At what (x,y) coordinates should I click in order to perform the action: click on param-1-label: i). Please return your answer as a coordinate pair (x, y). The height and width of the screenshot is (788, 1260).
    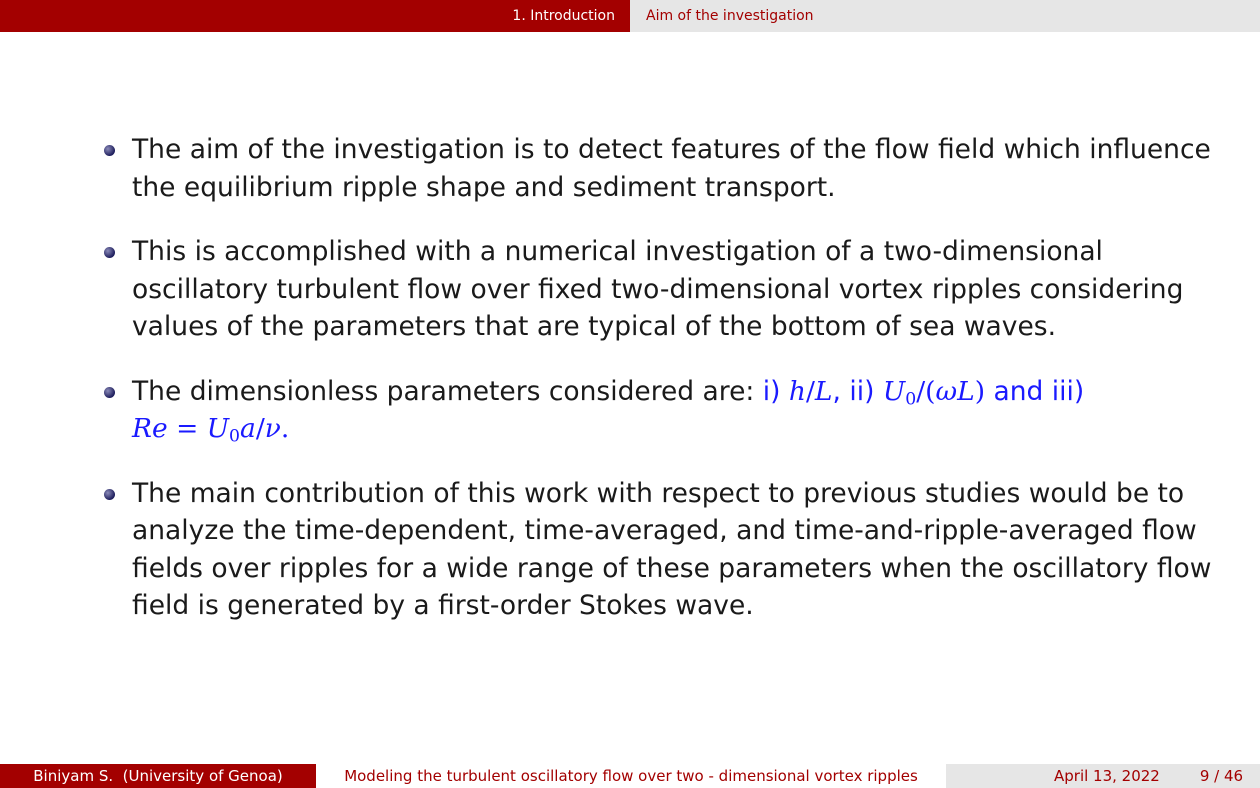
    Looking at the image, I should click on (771, 391).